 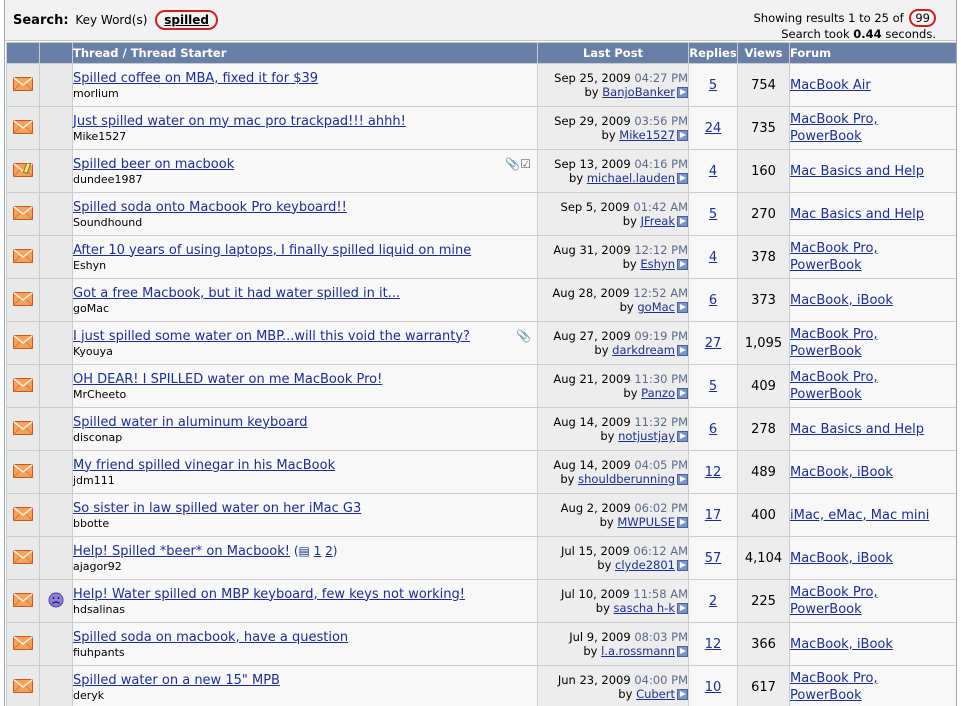 What do you see at coordinates (329, 551) in the screenshot?
I see `page-link: 2` at bounding box center [329, 551].